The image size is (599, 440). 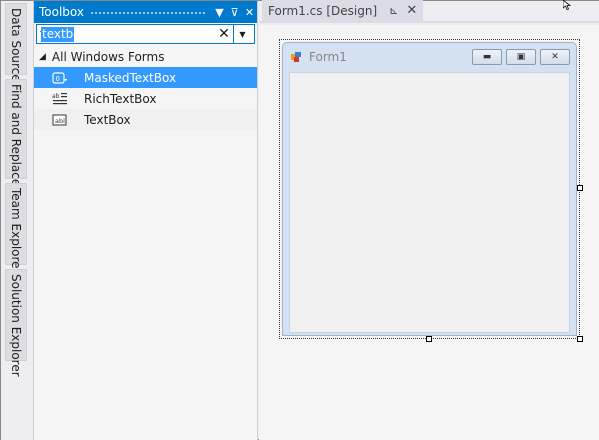 I want to click on close-tab-icon: ✕, so click(x=411, y=10).